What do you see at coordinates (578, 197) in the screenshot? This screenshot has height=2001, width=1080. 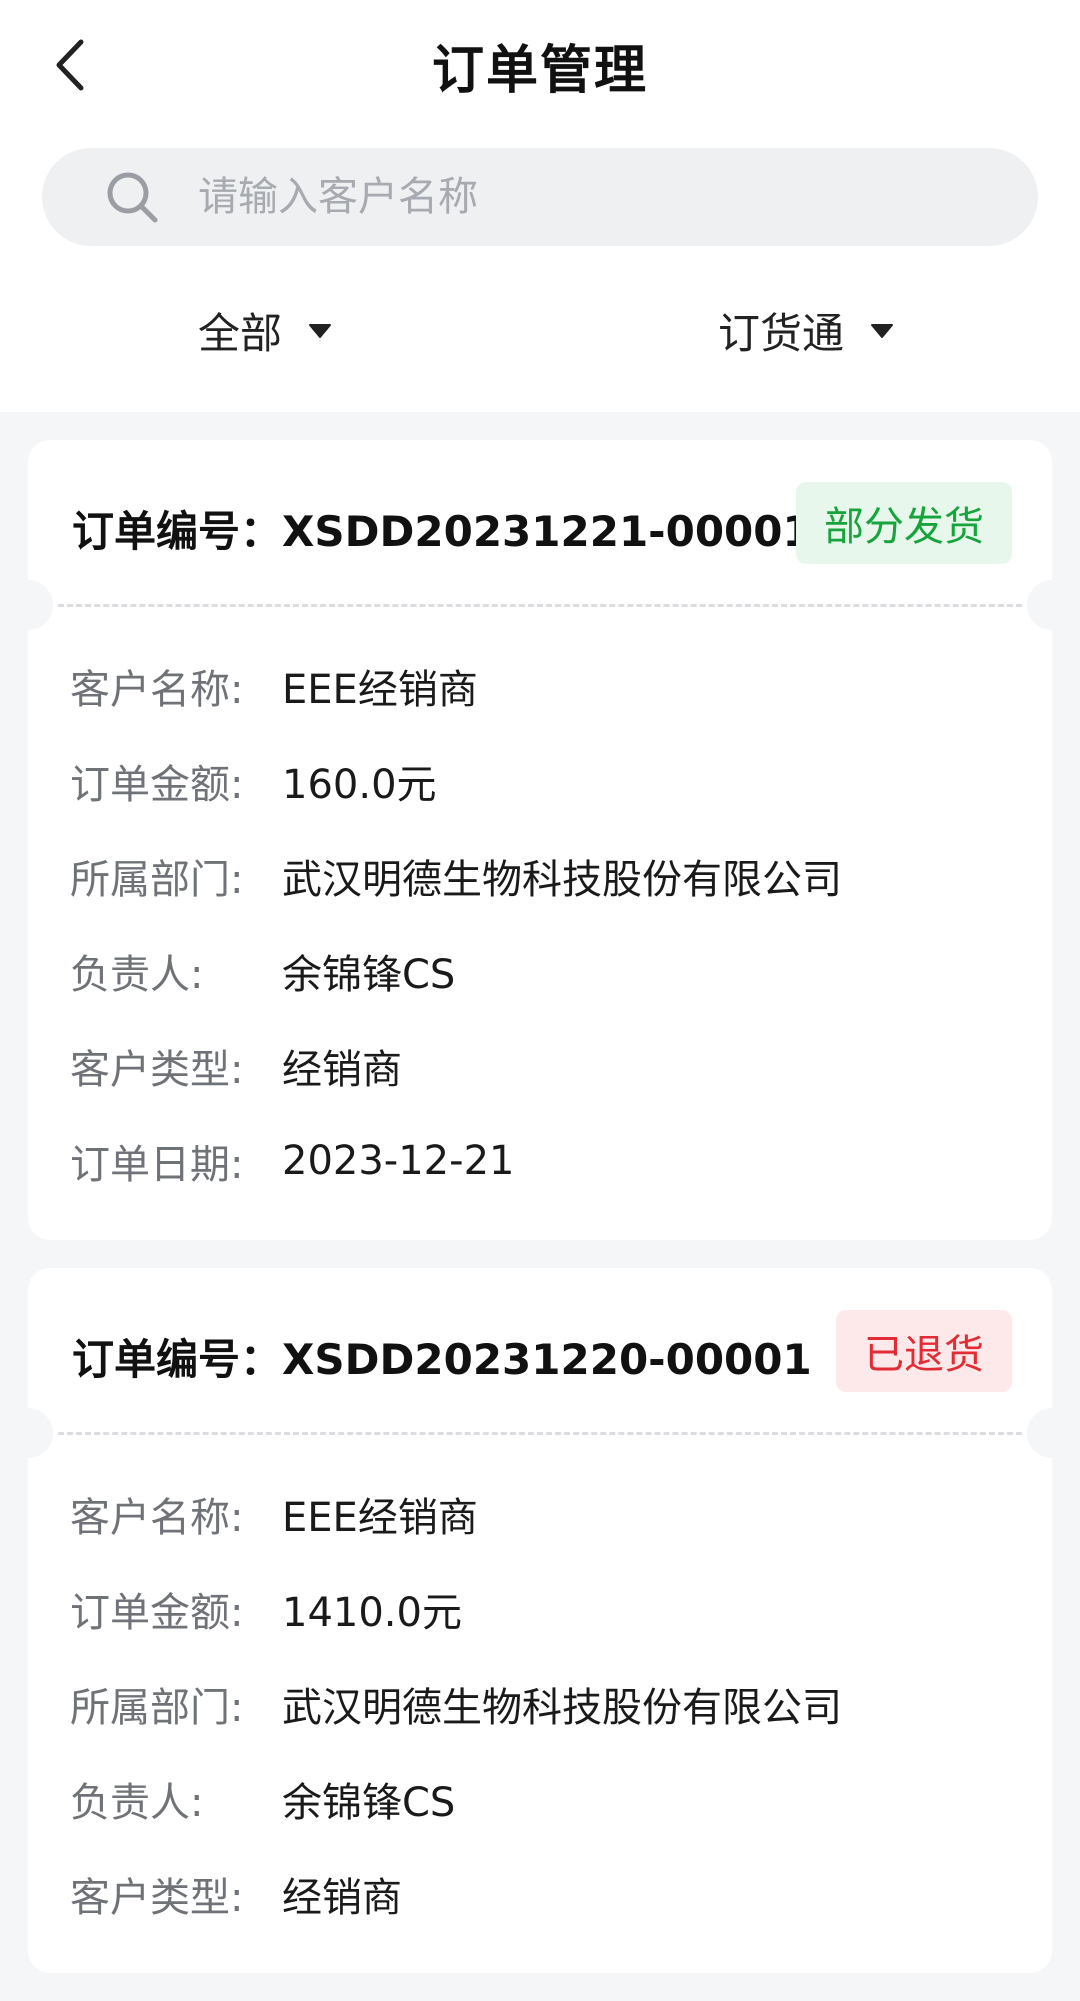 I see `search-input` at bounding box center [578, 197].